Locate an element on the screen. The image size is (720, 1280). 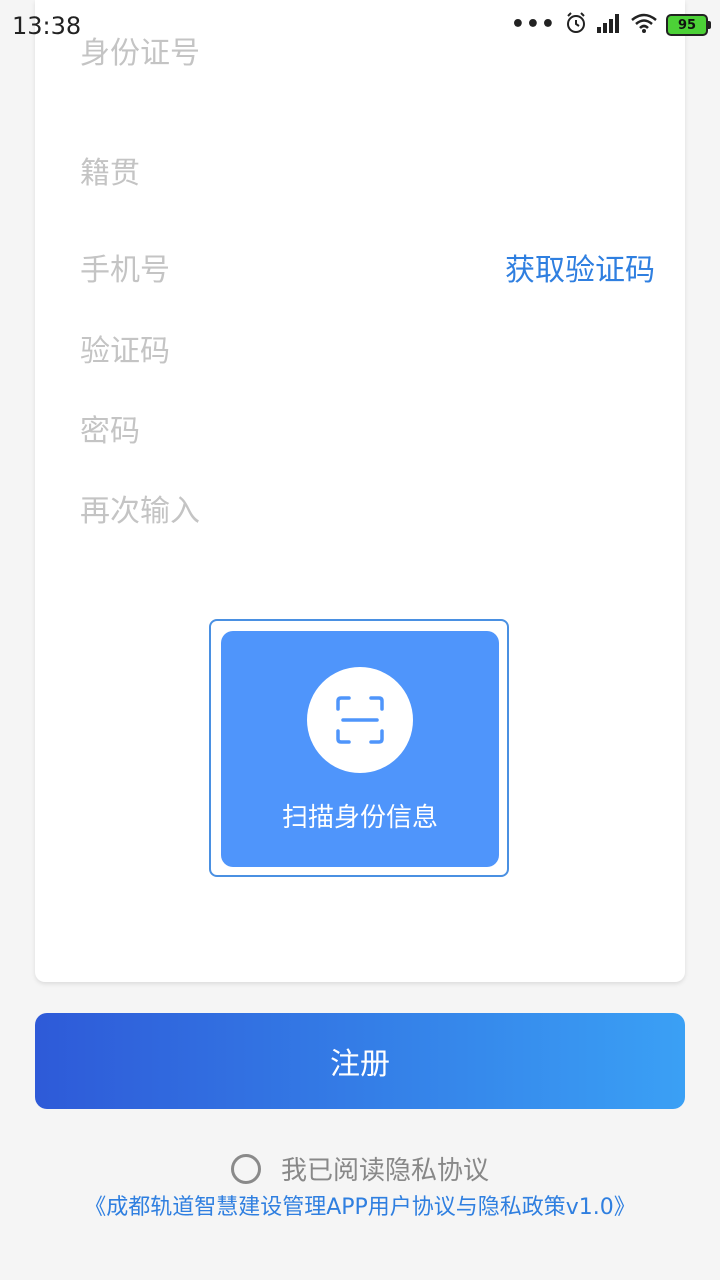
password-input: 密码 is located at coordinates (110, 428).